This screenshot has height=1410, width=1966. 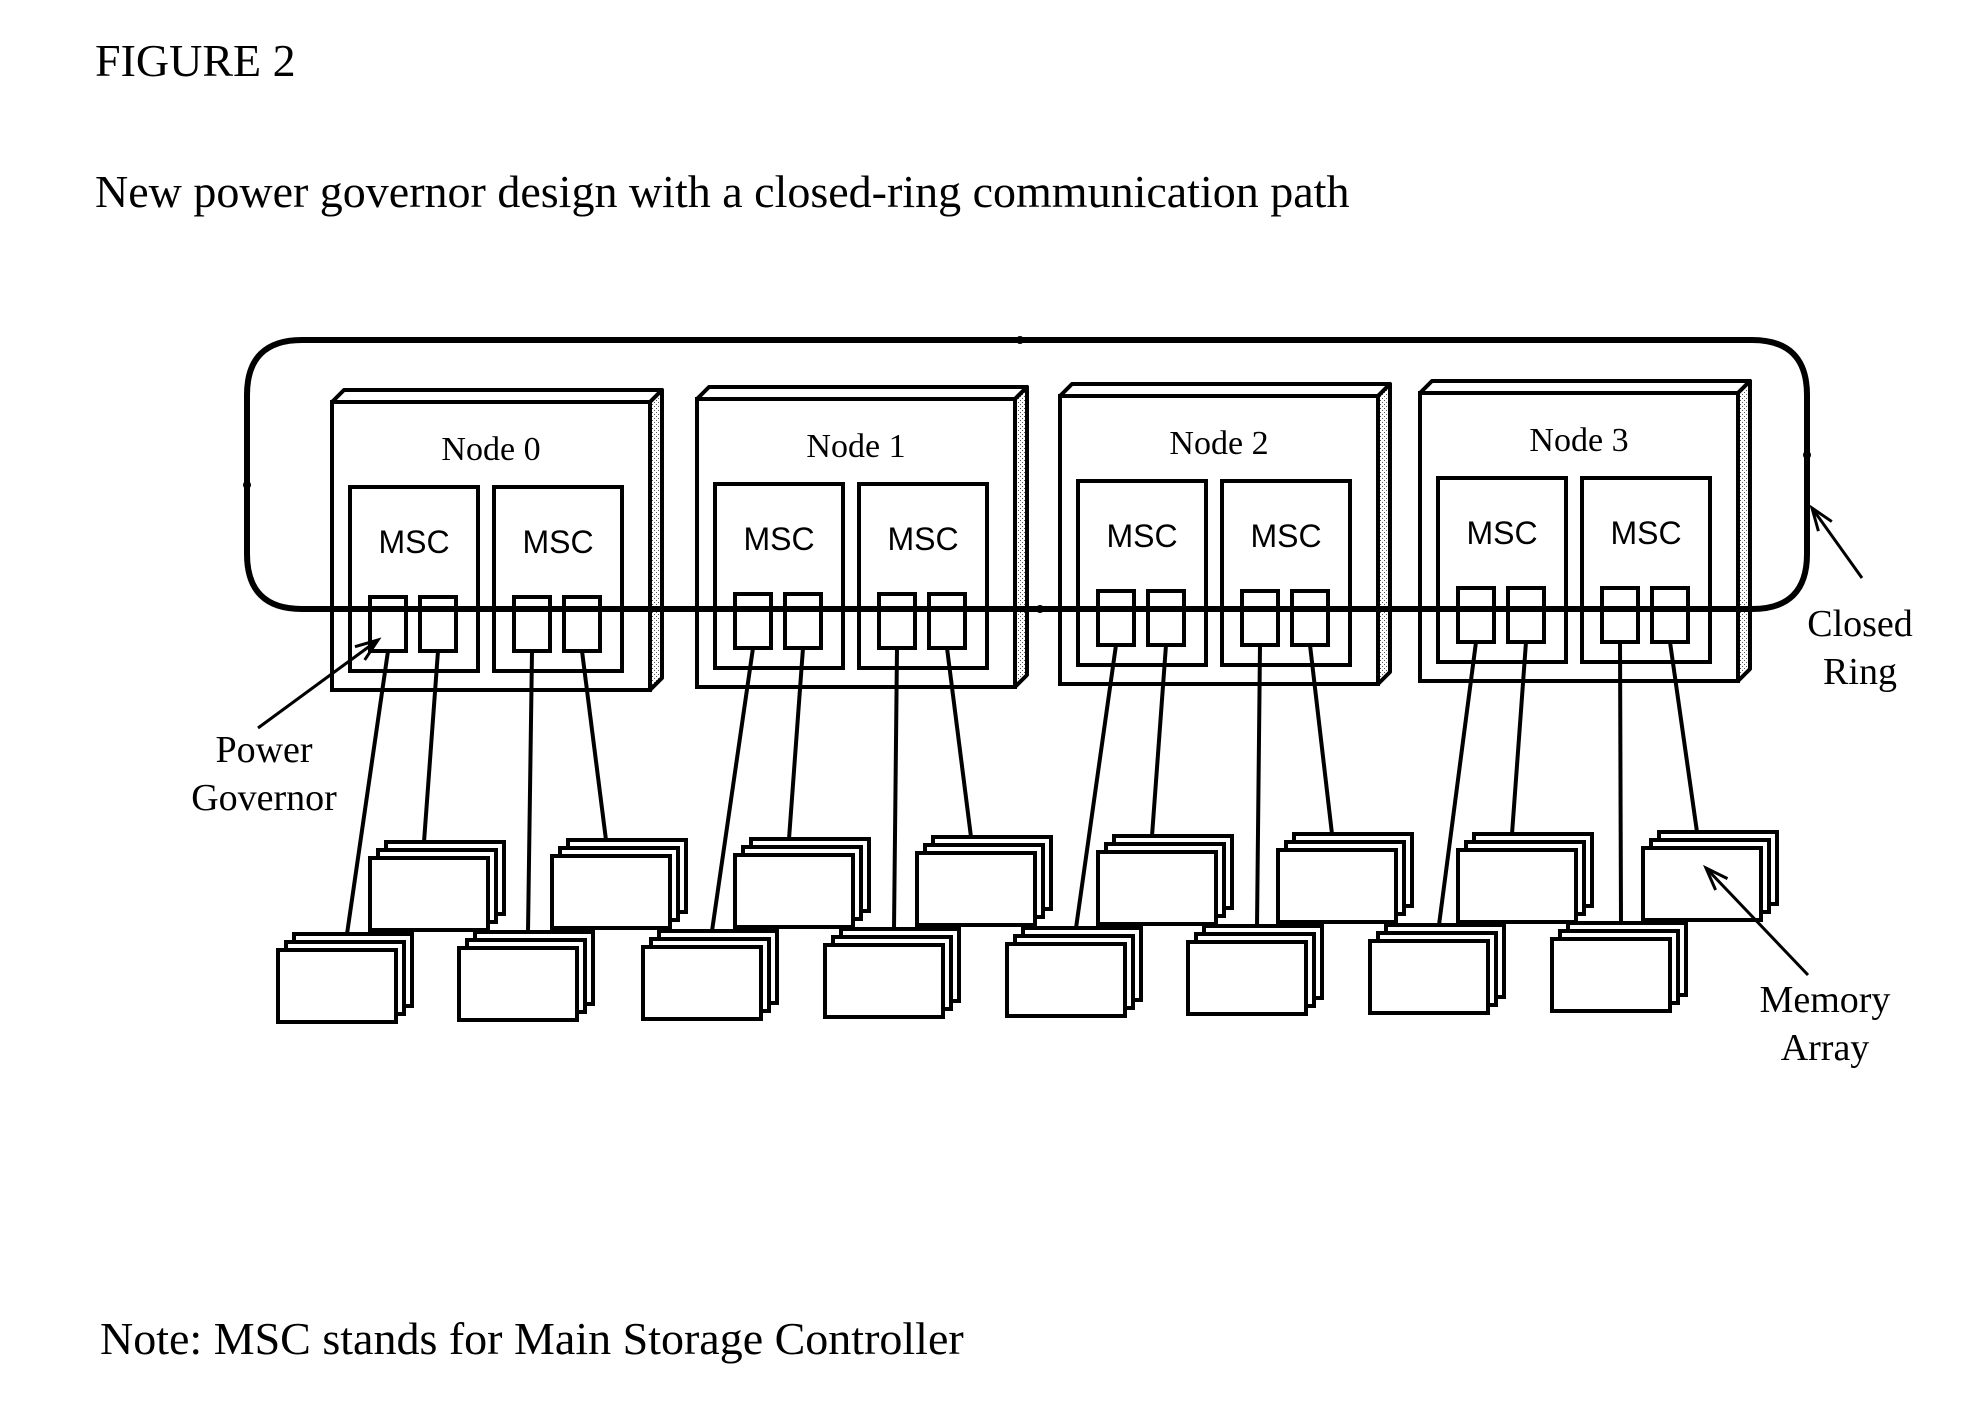 What do you see at coordinates (1218, 443) in the screenshot?
I see `node-title: Node 2` at bounding box center [1218, 443].